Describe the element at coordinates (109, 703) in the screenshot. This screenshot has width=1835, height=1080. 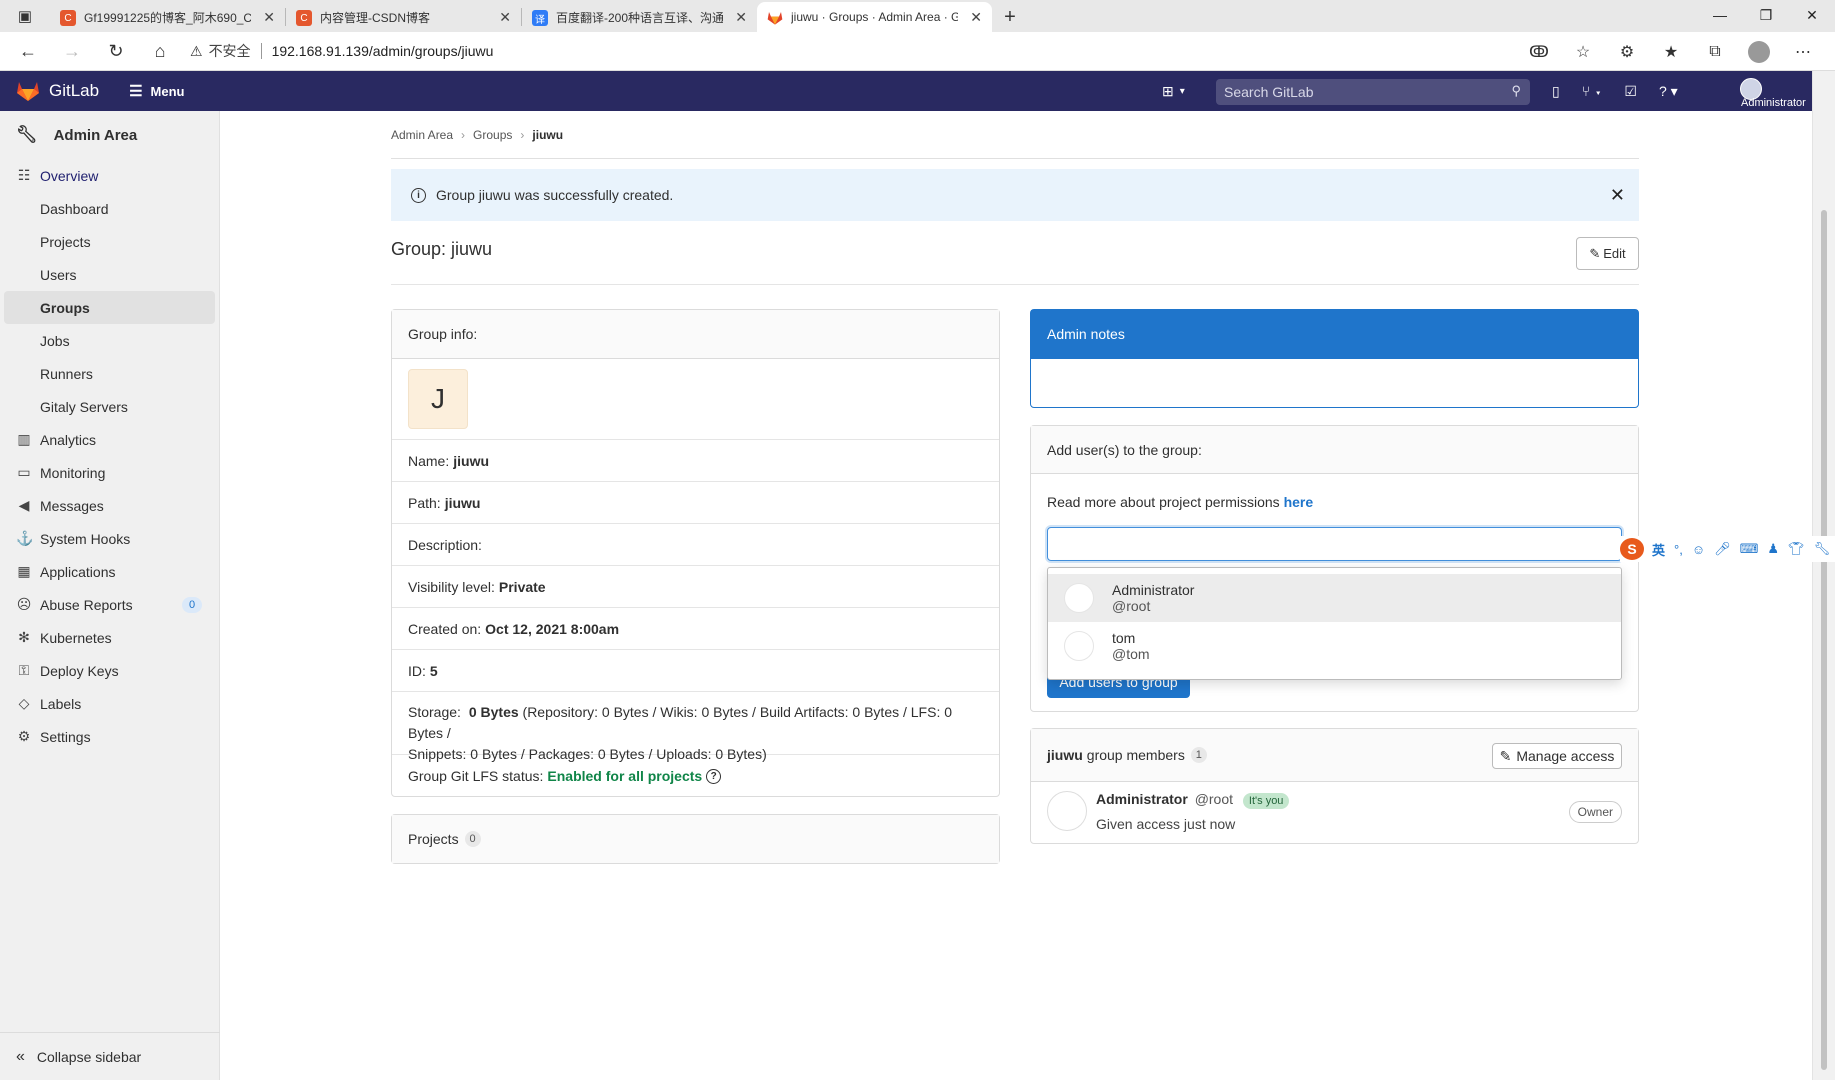
I see `sidebar-item-labels: ◇ Labels` at that location.